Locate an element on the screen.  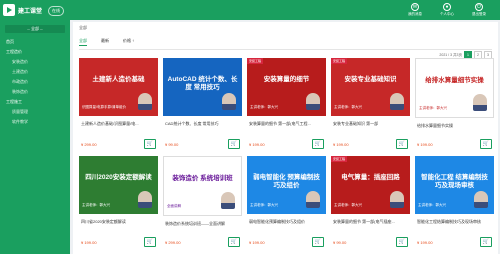
brand-name: 建工课堂 is located at coordinates (30, 12).